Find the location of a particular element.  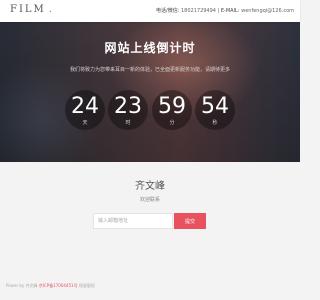

countdown-days-unit: 天 is located at coordinates (85, 123).